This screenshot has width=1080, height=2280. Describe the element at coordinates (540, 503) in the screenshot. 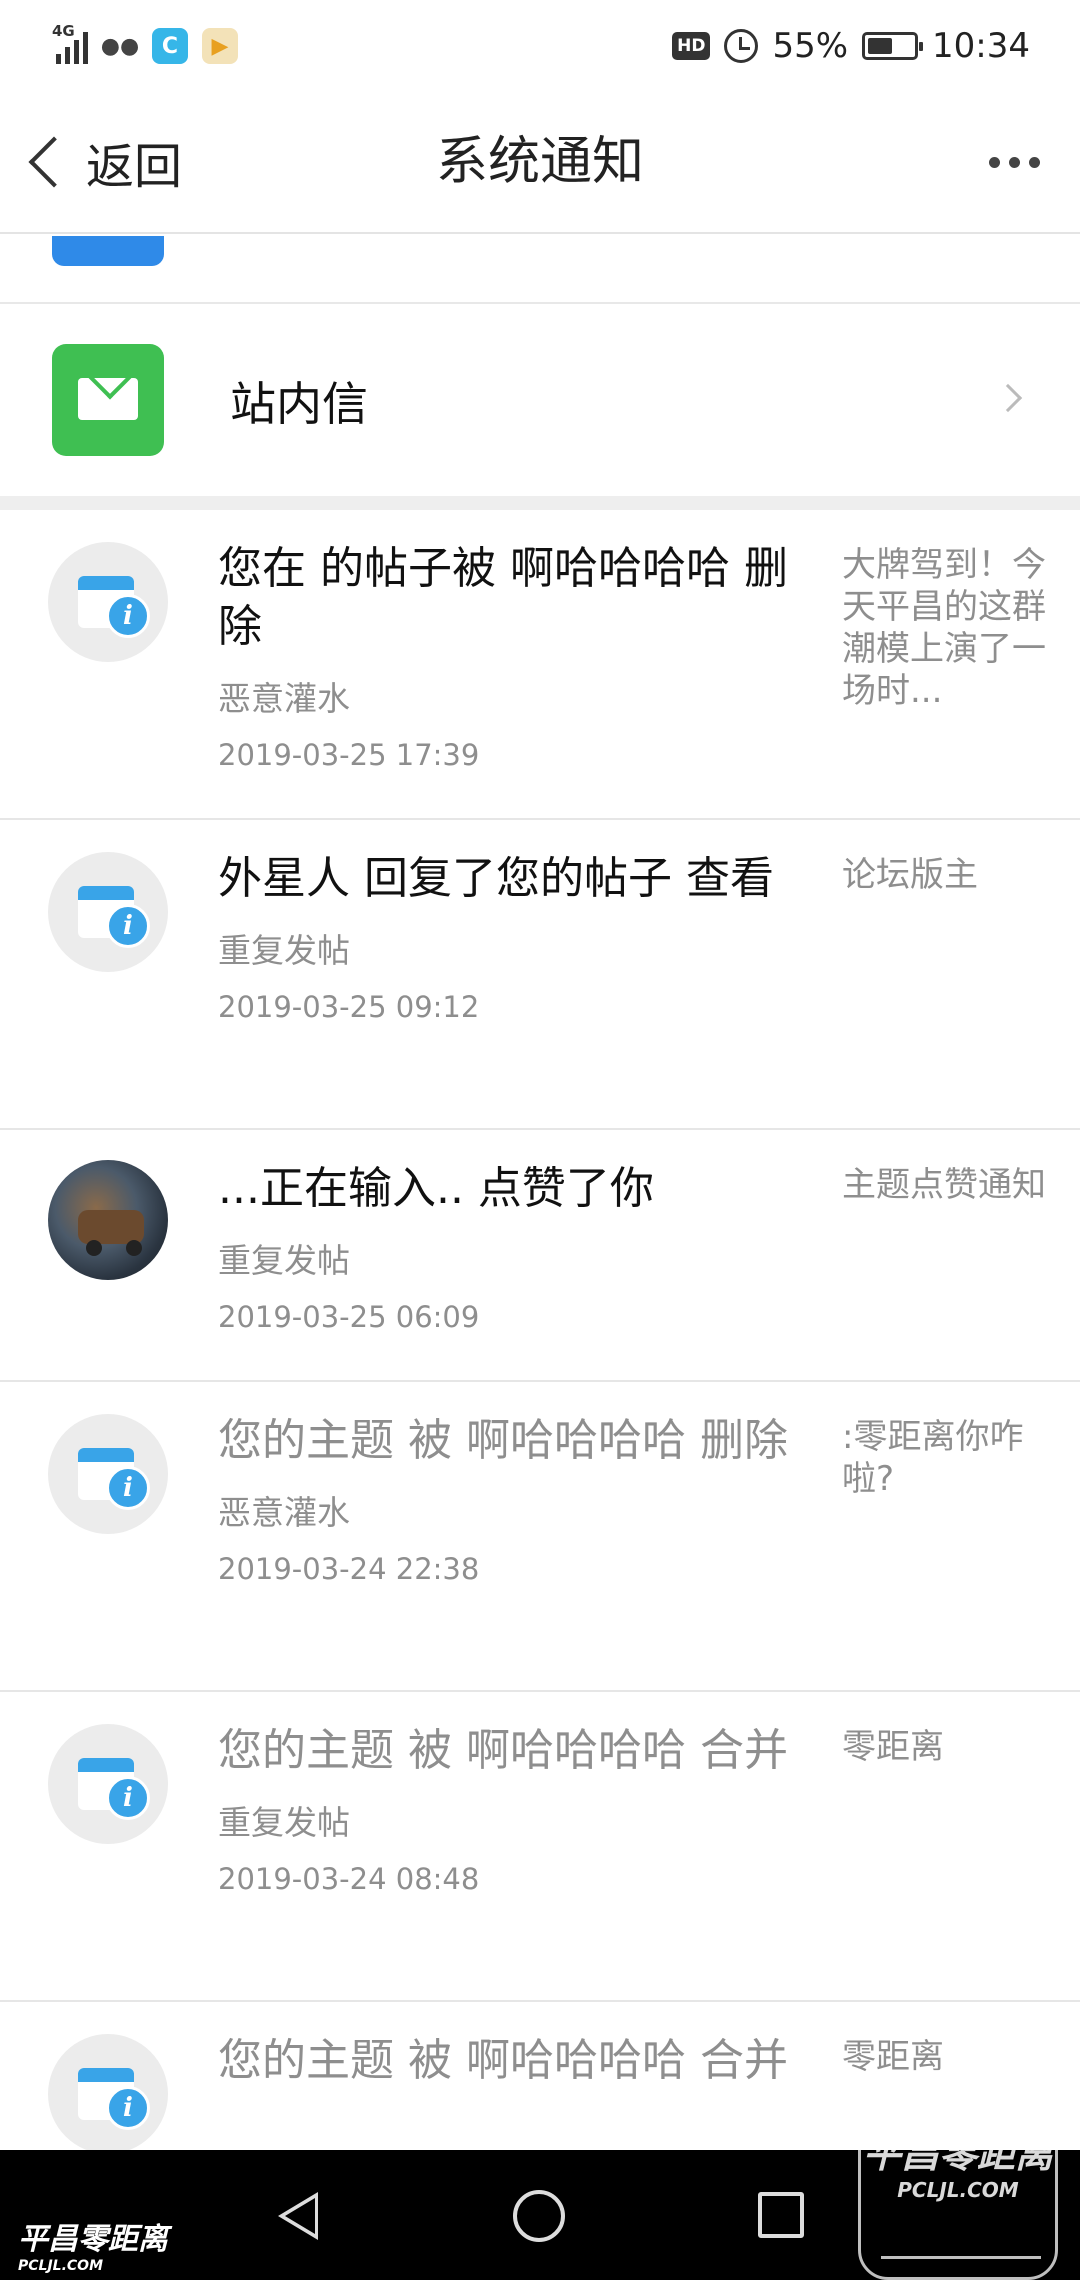

I see `section-divider` at that location.